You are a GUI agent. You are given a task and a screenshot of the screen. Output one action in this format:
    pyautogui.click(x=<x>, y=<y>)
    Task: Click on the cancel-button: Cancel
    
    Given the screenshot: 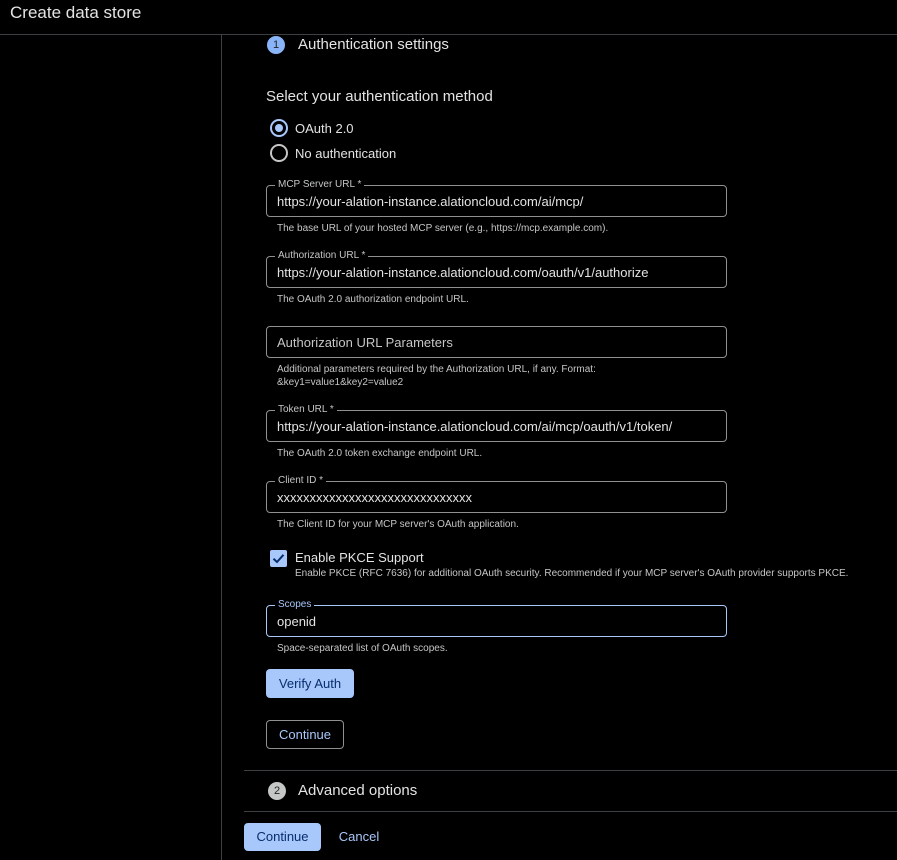 What is the action you would take?
    pyautogui.click(x=359, y=837)
    